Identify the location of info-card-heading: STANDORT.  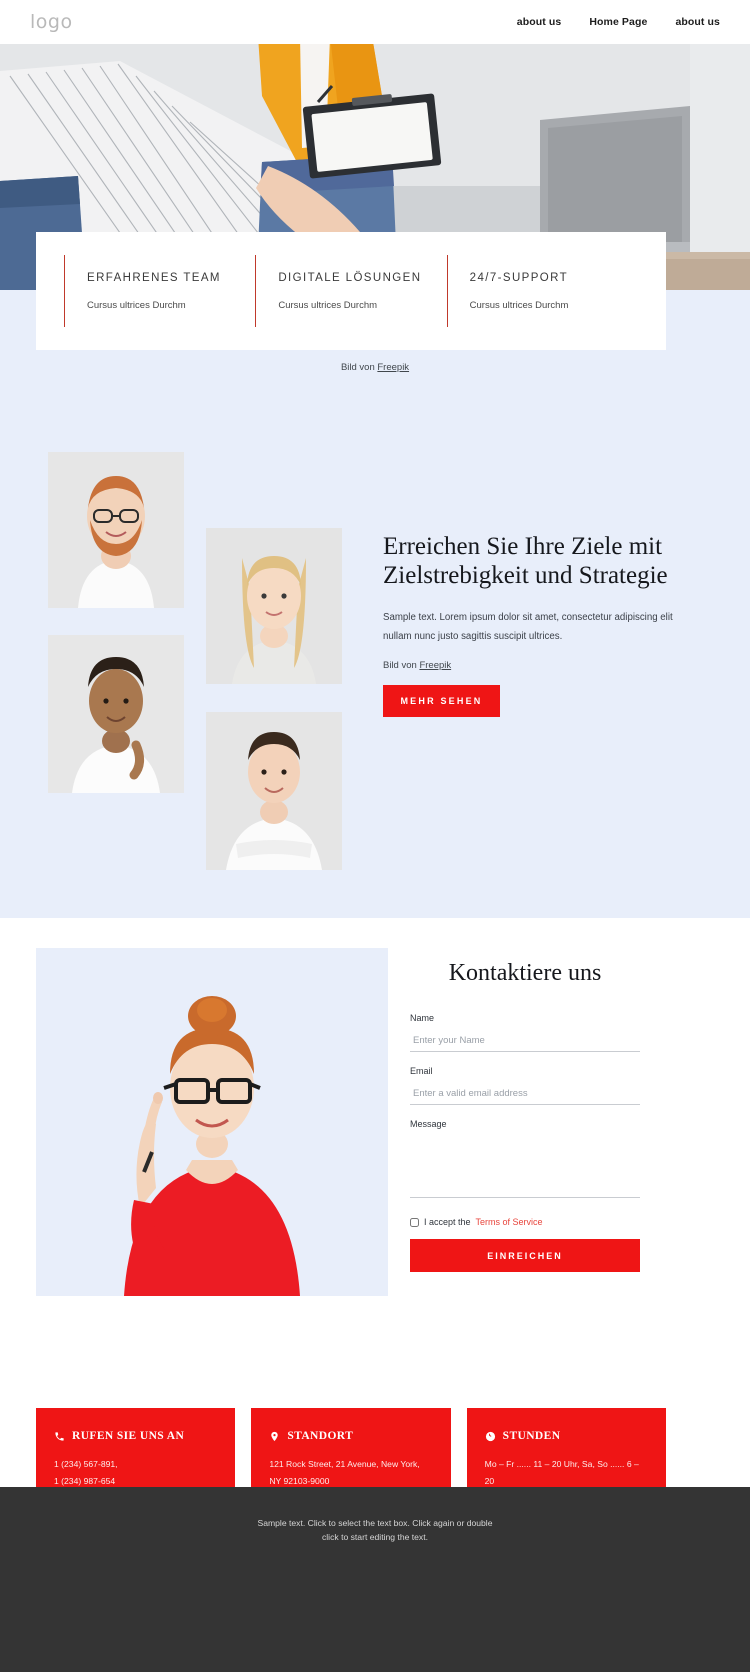
(350, 1436).